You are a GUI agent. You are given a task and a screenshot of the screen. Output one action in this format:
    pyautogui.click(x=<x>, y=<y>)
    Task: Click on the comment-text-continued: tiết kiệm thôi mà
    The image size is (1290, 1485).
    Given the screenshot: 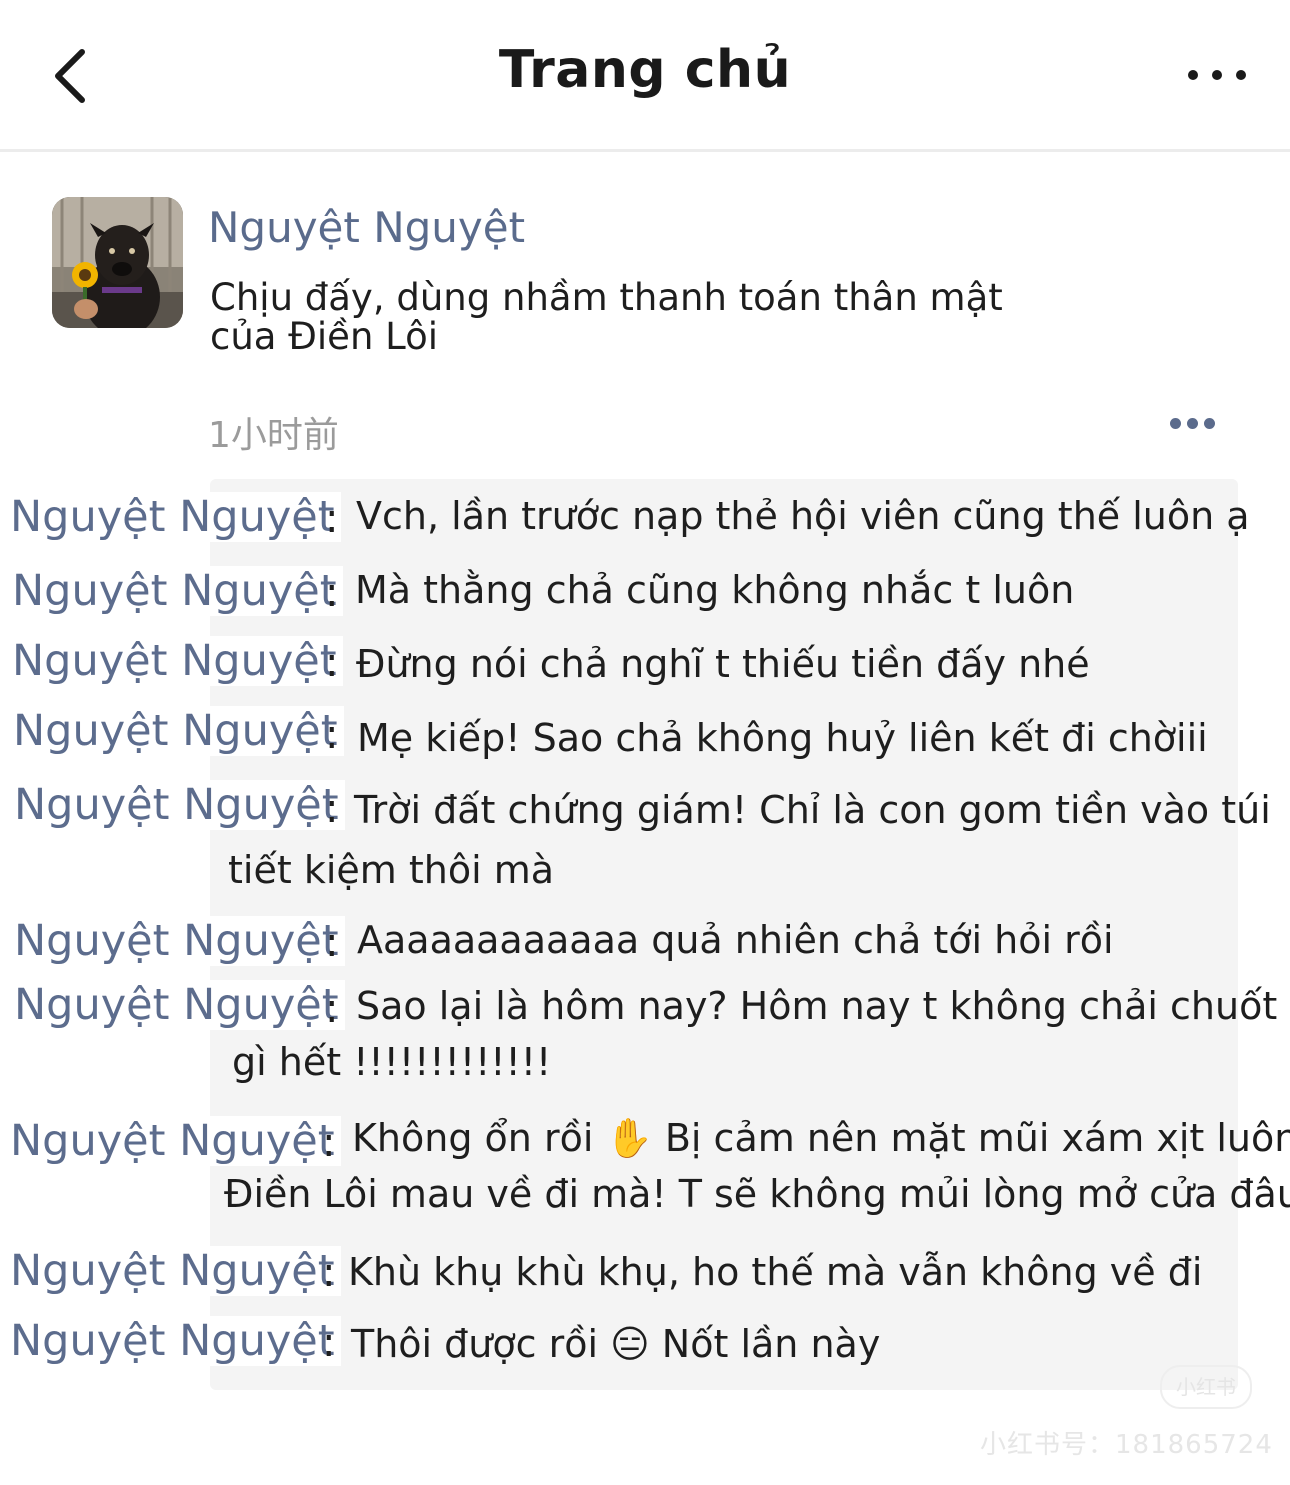 What is the action you would take?
    pyautogui.click(x=391, y=870)
    